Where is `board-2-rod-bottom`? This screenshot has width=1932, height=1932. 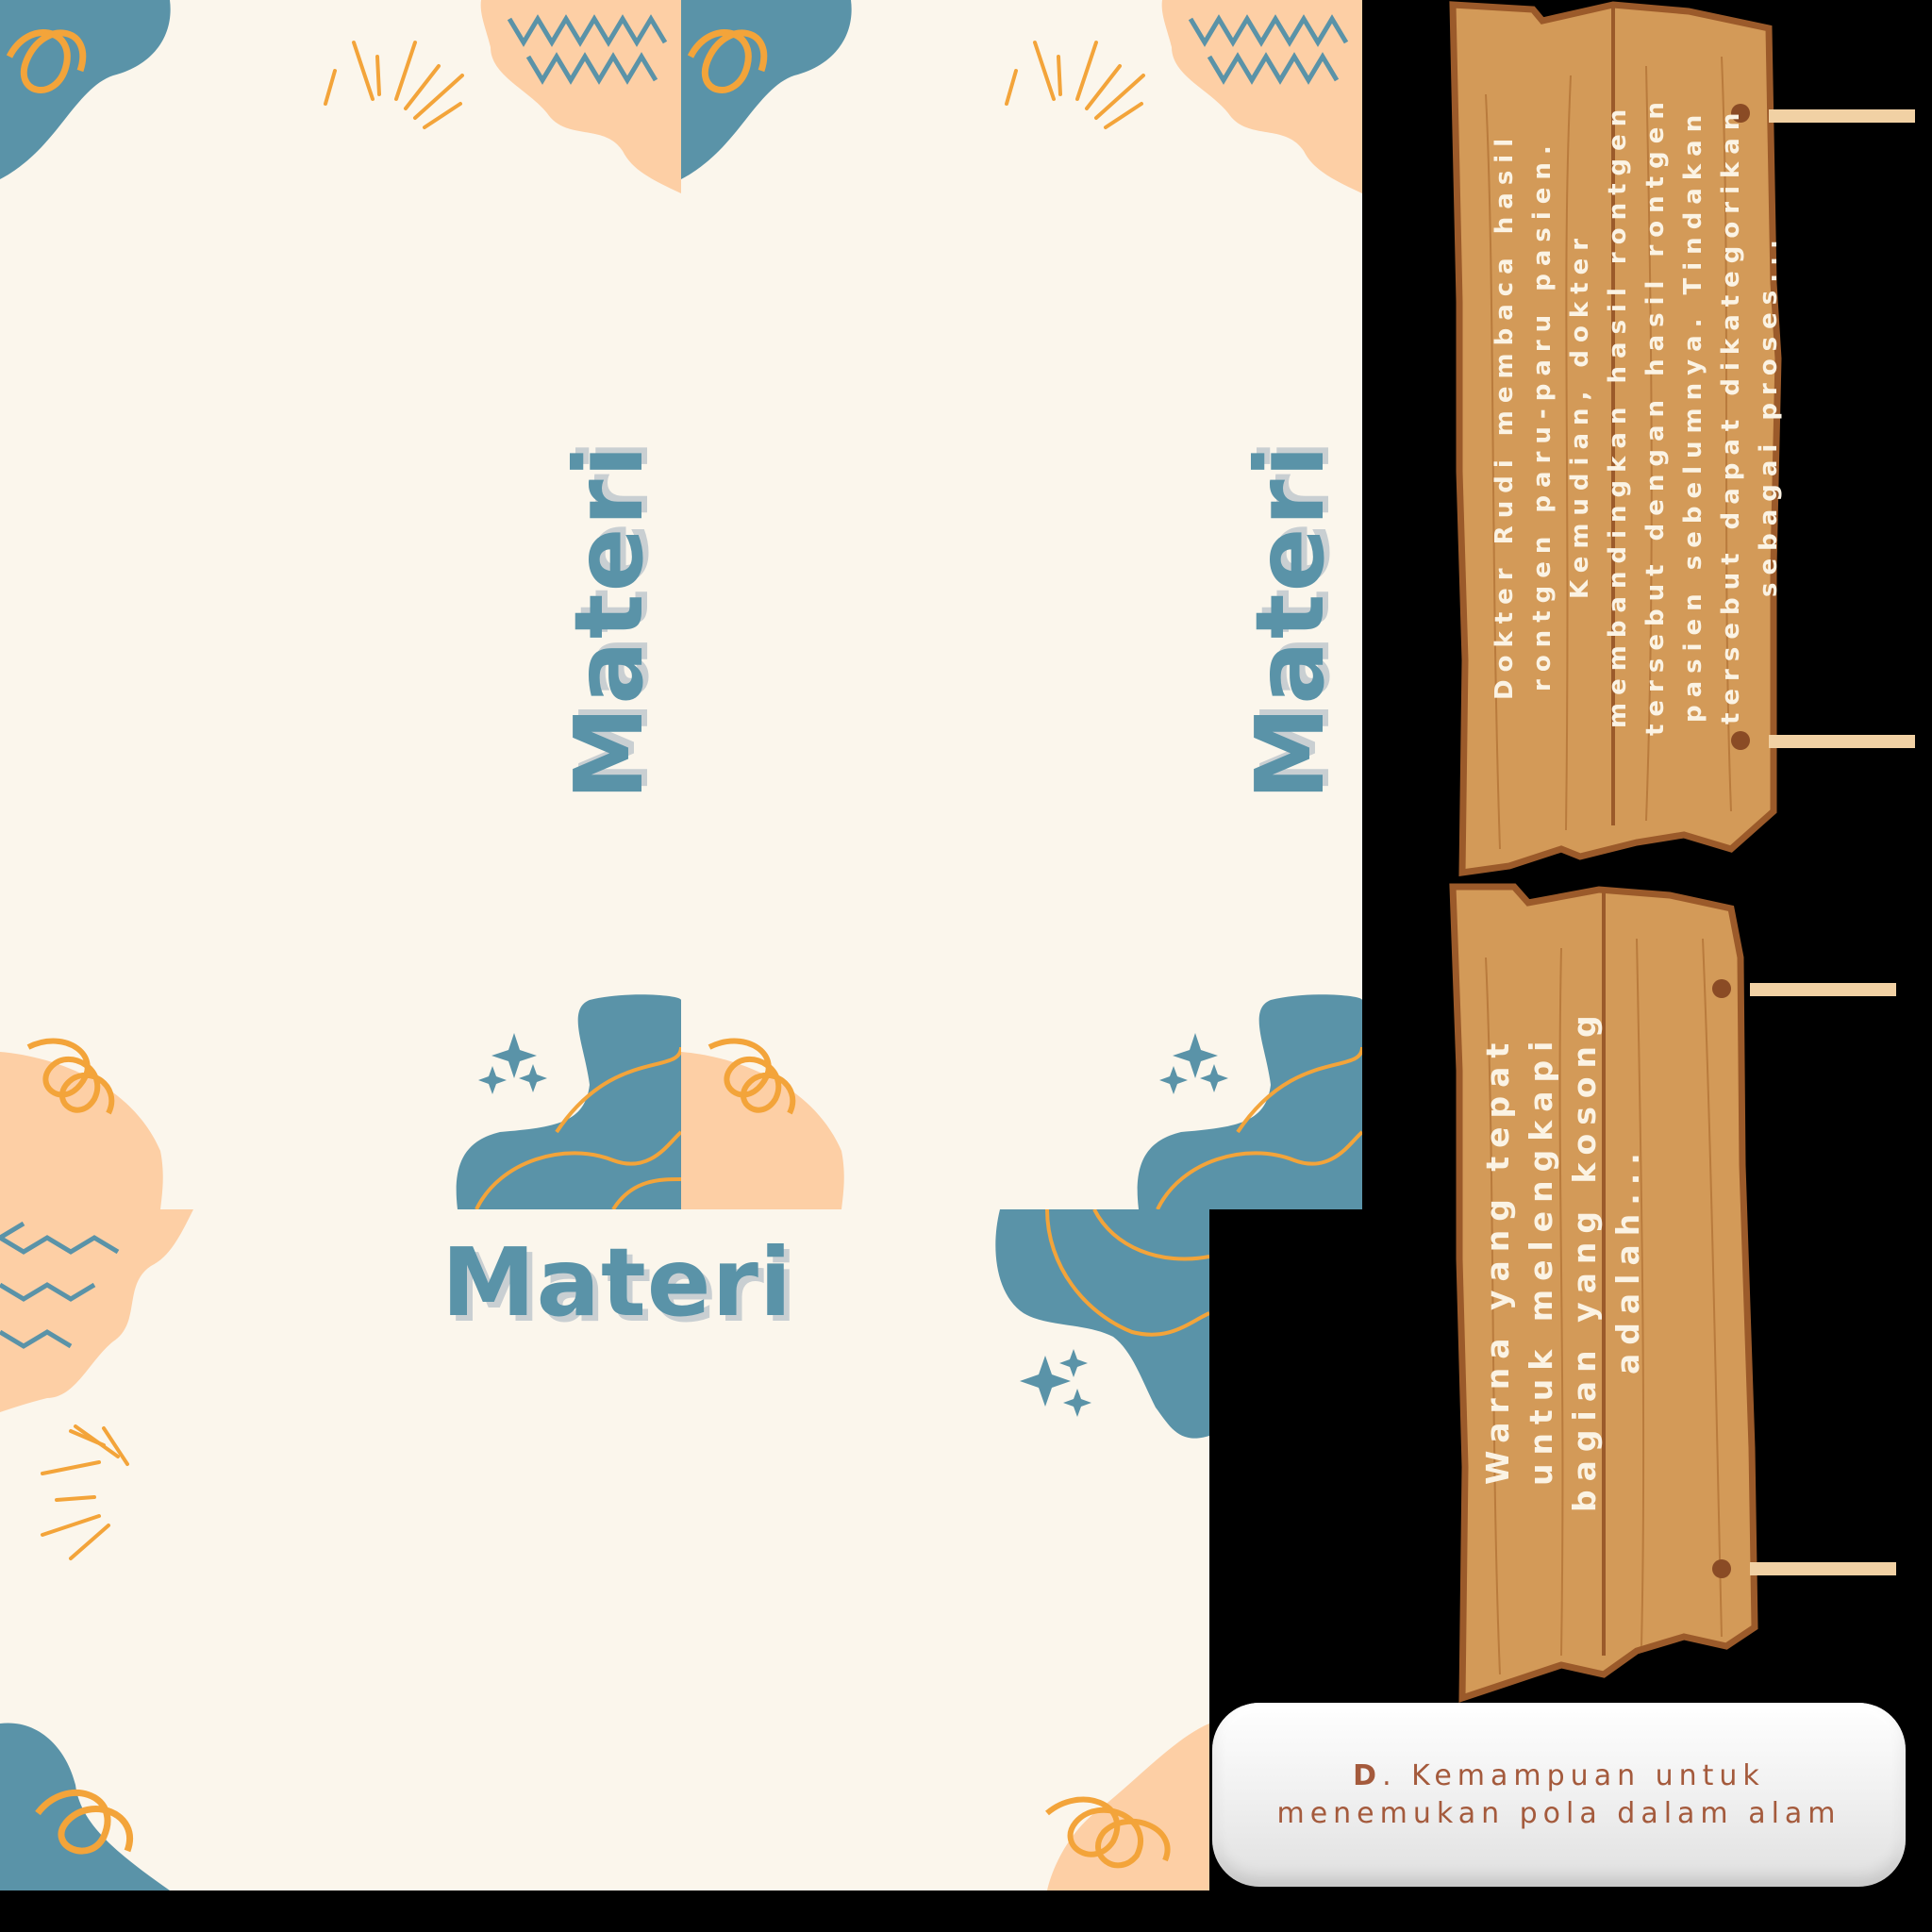 board-2-rod-bottom is located at coordinates (1823, 1569).